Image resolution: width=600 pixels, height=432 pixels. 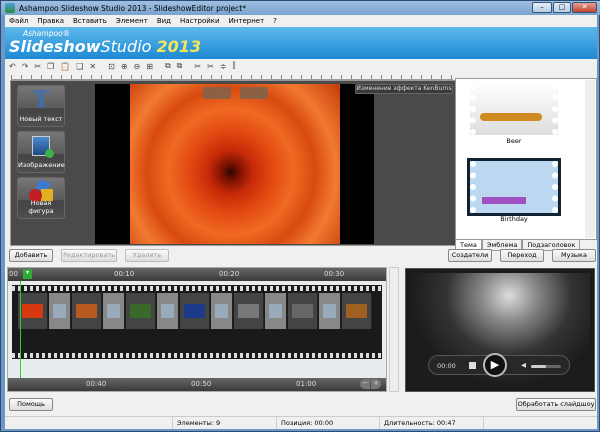 What do you see at coordinates (164, 22) in the screenshot?
I see `menu-view: Вид` at bounding box center [164, 22].